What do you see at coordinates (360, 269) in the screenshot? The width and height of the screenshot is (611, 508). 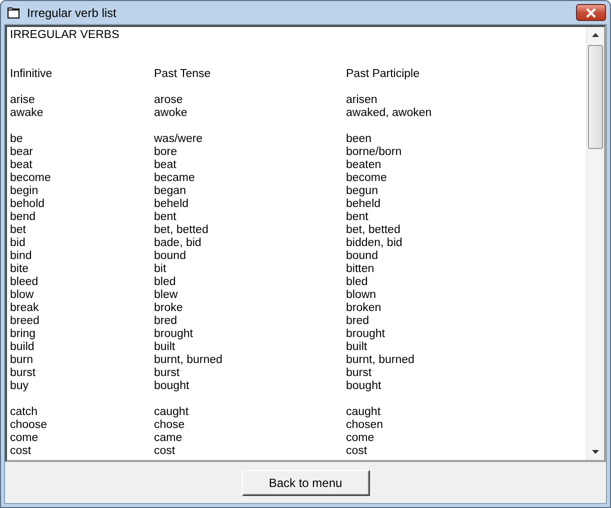 I see `verb-form-text: bitten` at bounding box center [360, 269].